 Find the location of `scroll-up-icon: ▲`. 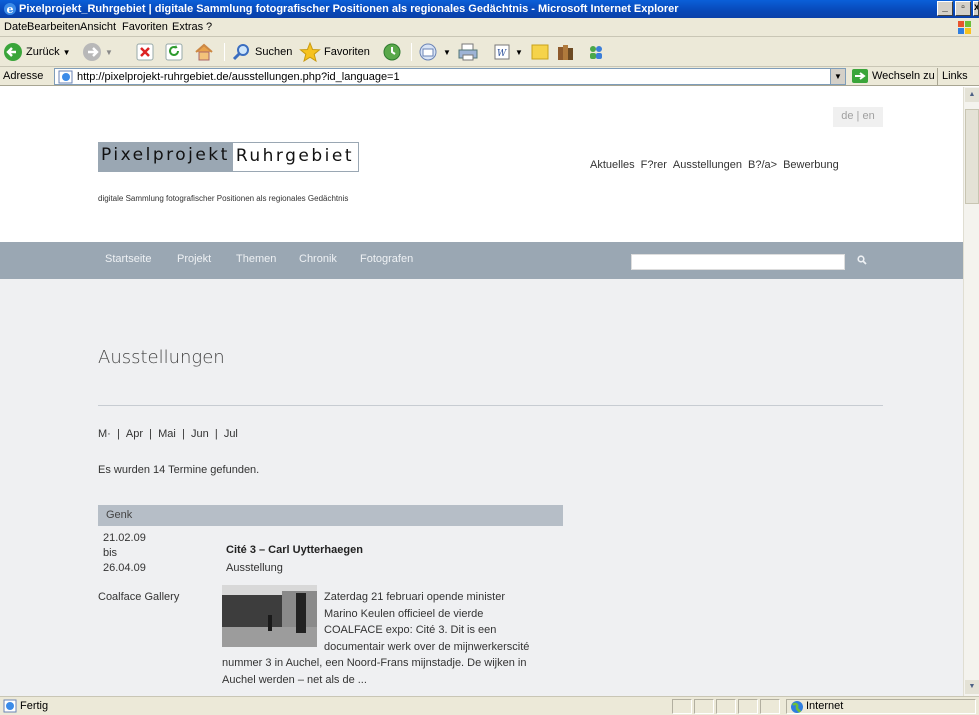

scroll-up-icon: ▲ is located at coordinates (972, 95).